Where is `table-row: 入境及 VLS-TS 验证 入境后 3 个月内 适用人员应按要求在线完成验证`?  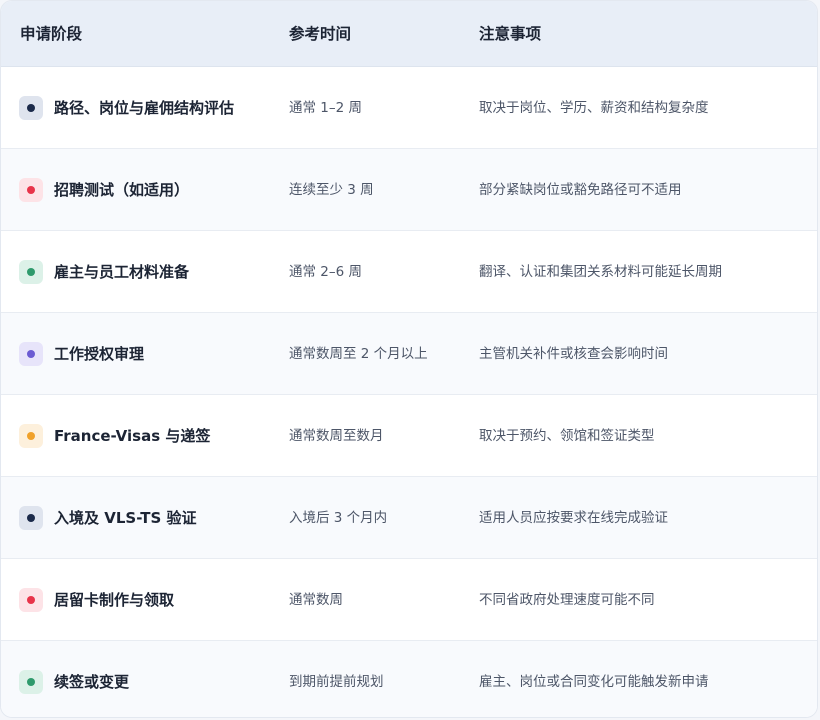 table-row: 入境及 VLS-TS 验证 入境后 3 个月内 适用人员应按要求在线完成验证 is located at coordinates (409, 518).